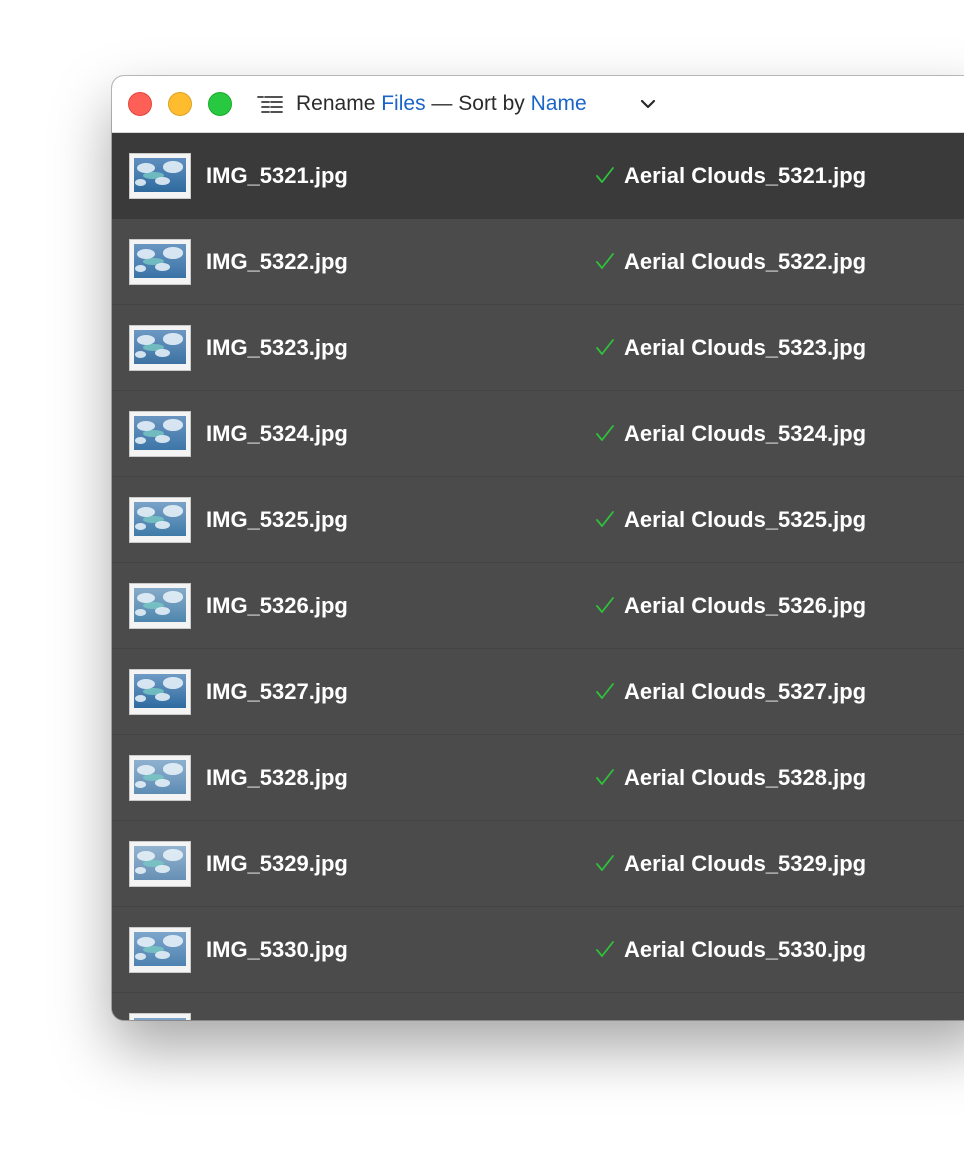  Describe the element at coordinates (336, 103) in the screenshot. I see `title-prefix: Rename` at that location.